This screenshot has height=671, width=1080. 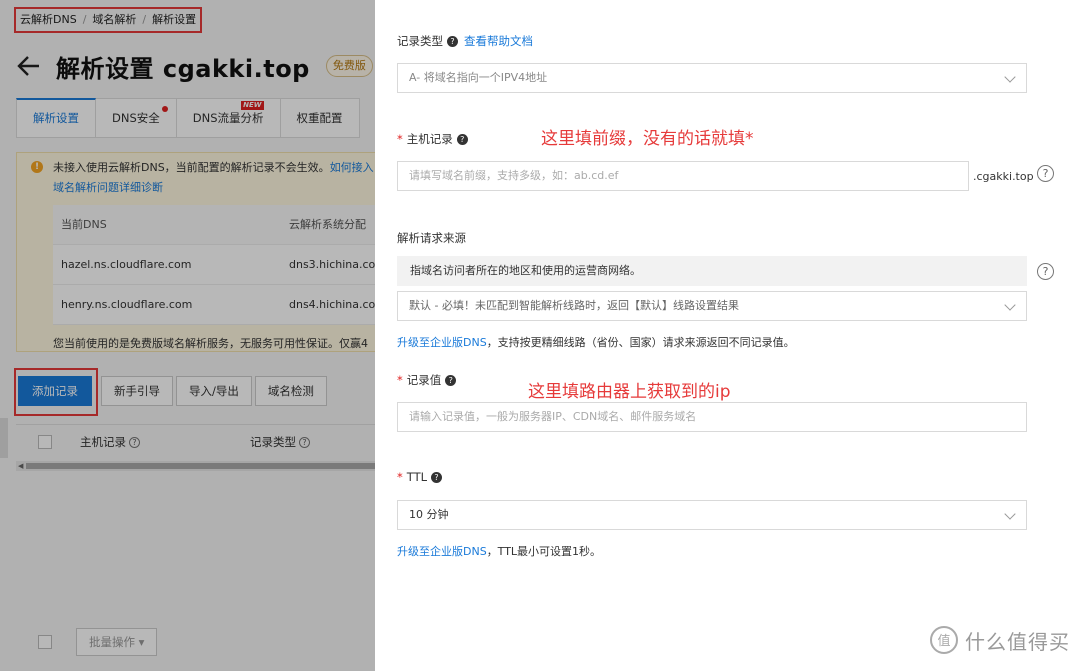 What do you see at coordinates (183, 68) in the screenshot?
I see `page-title: 解析设置 cgakki.top` at bounding box center [183, 68].